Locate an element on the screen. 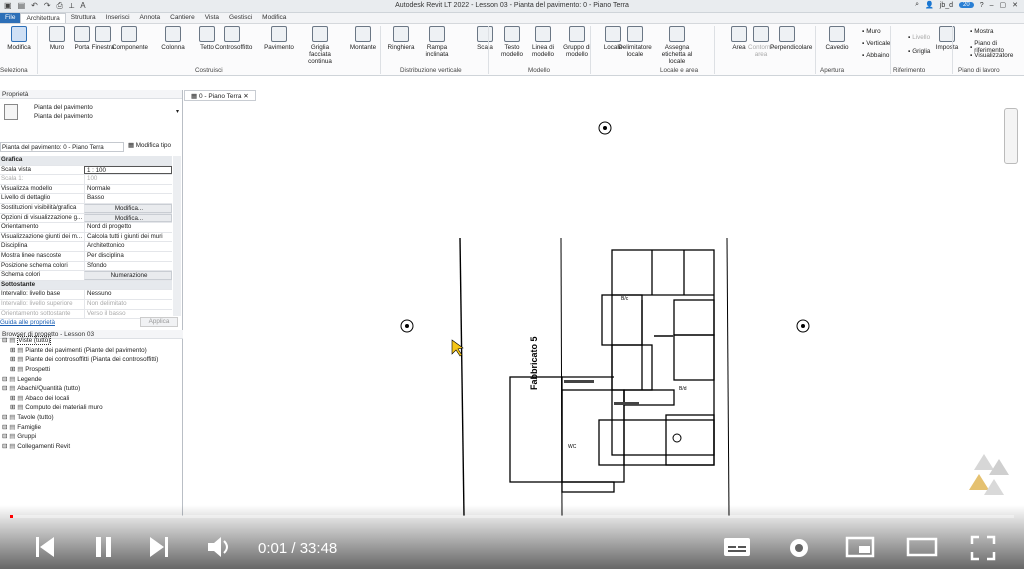 This screenshot has height=569, width=1024. tab-gestisci: Gestisci is located at coordinates (240, 18).